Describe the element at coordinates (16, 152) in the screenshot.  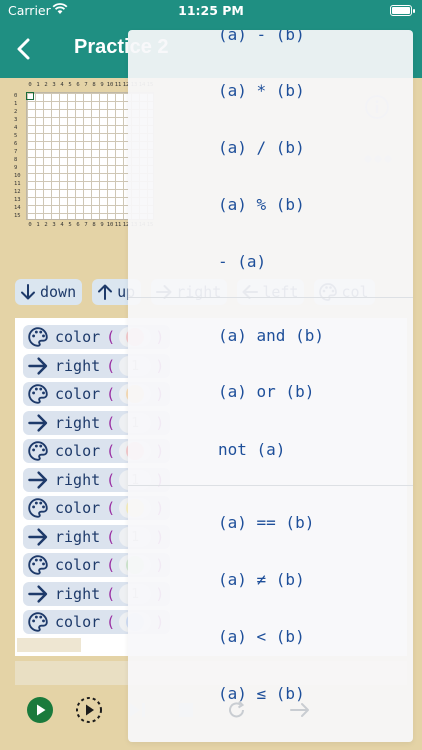
I see `grid-row-label: 7` at that location.